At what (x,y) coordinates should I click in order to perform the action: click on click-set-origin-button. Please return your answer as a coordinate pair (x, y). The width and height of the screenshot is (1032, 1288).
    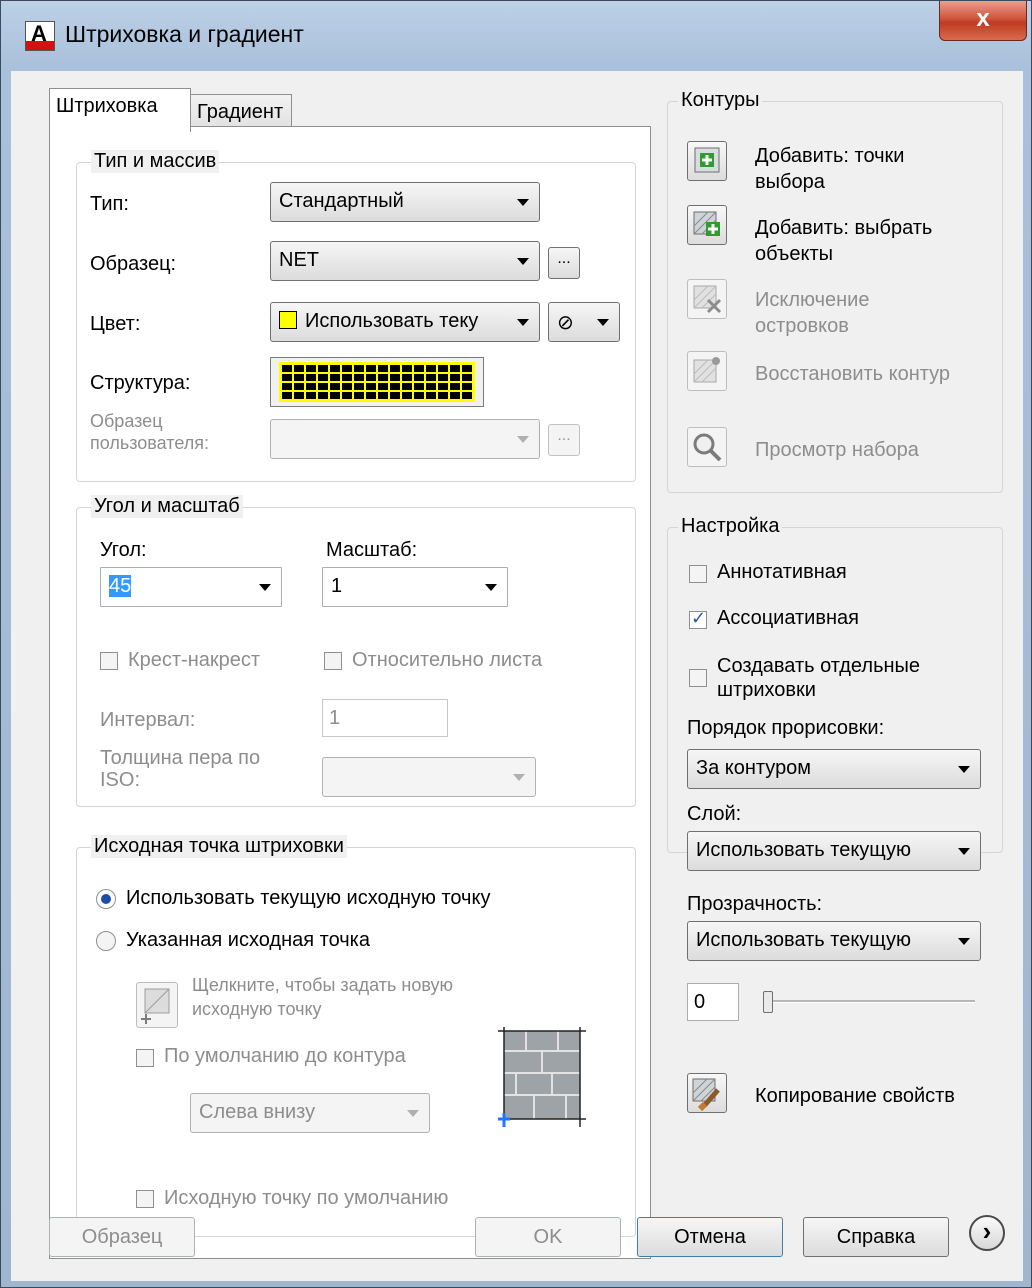
    Looking at the image, I should click on (157, 1005).